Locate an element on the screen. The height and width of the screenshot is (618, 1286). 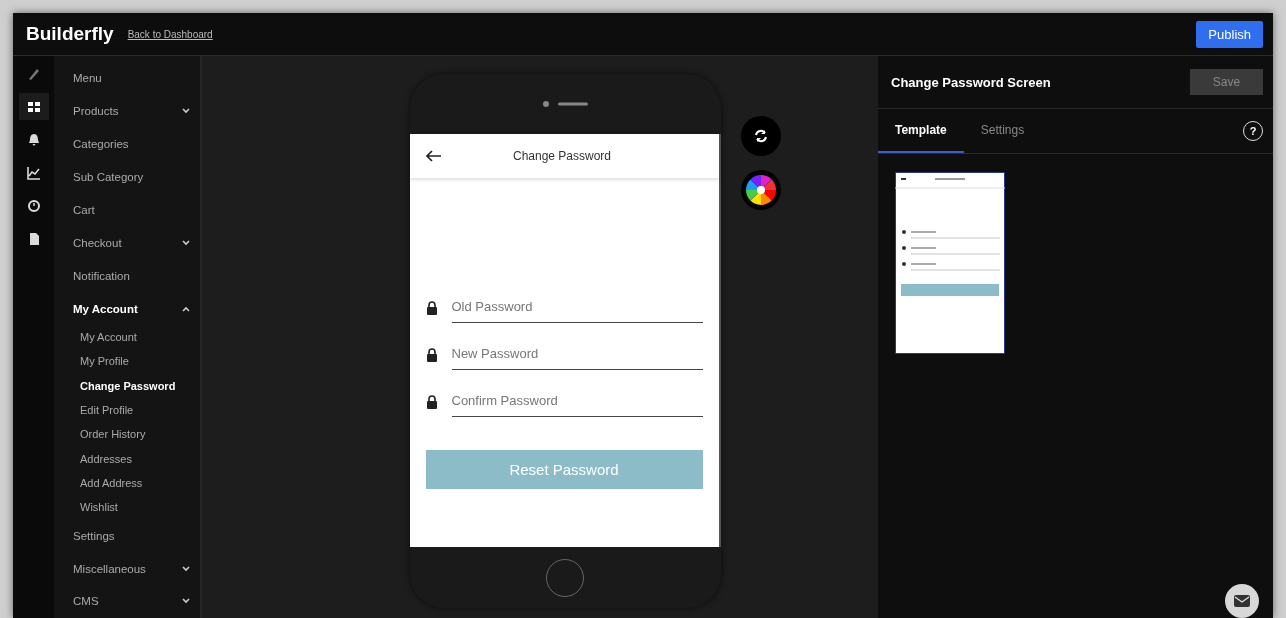
screen-title: Change Password is located at coordinates (562, 156).